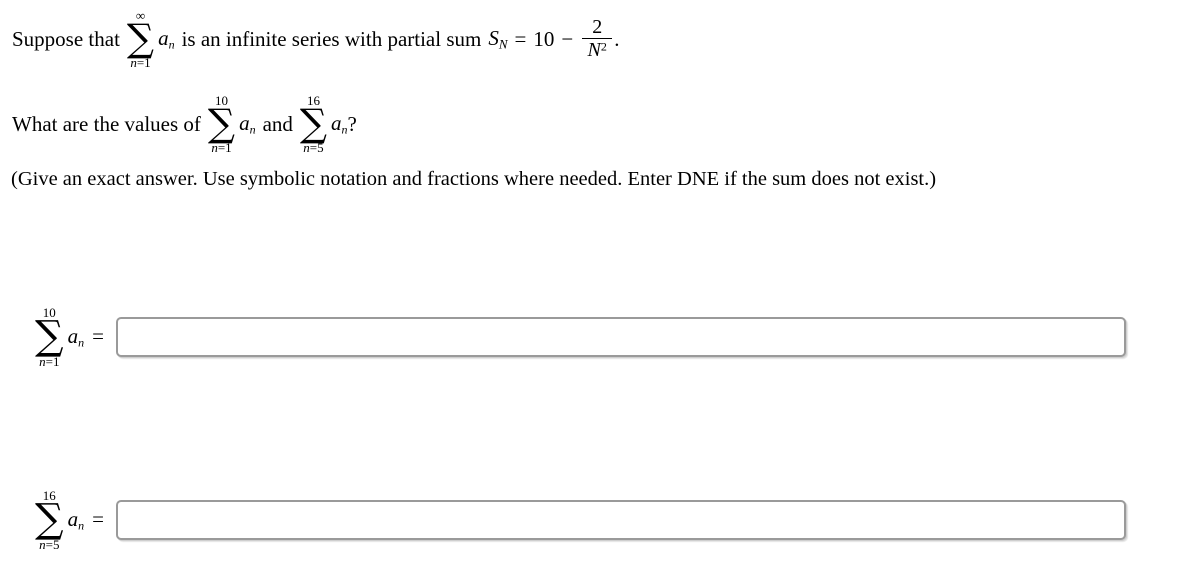 The image size is (1200, 576). What do you see at coordinates (620, 336) in the screenshot?
I see `answer-input-first-sum` at bounding box center [620, 336].